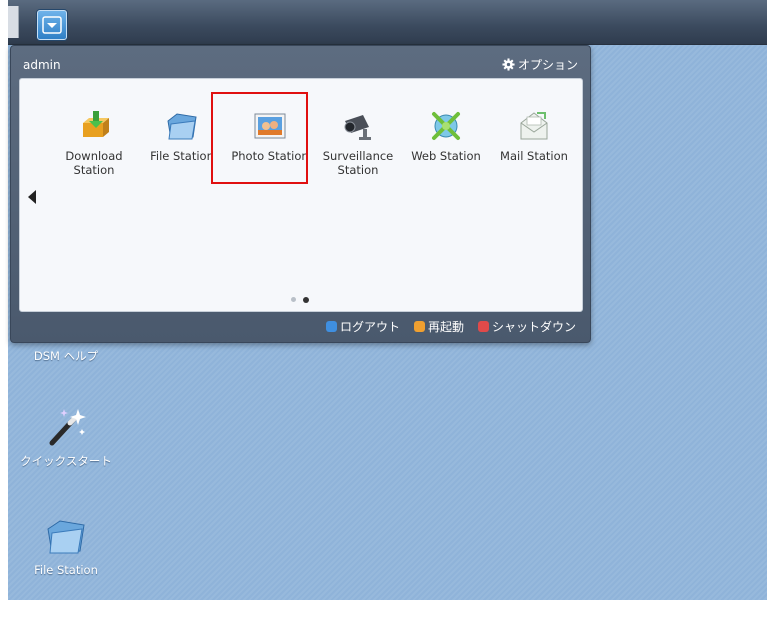  I want to click on restart-button: 再起動, so click(438, 326).